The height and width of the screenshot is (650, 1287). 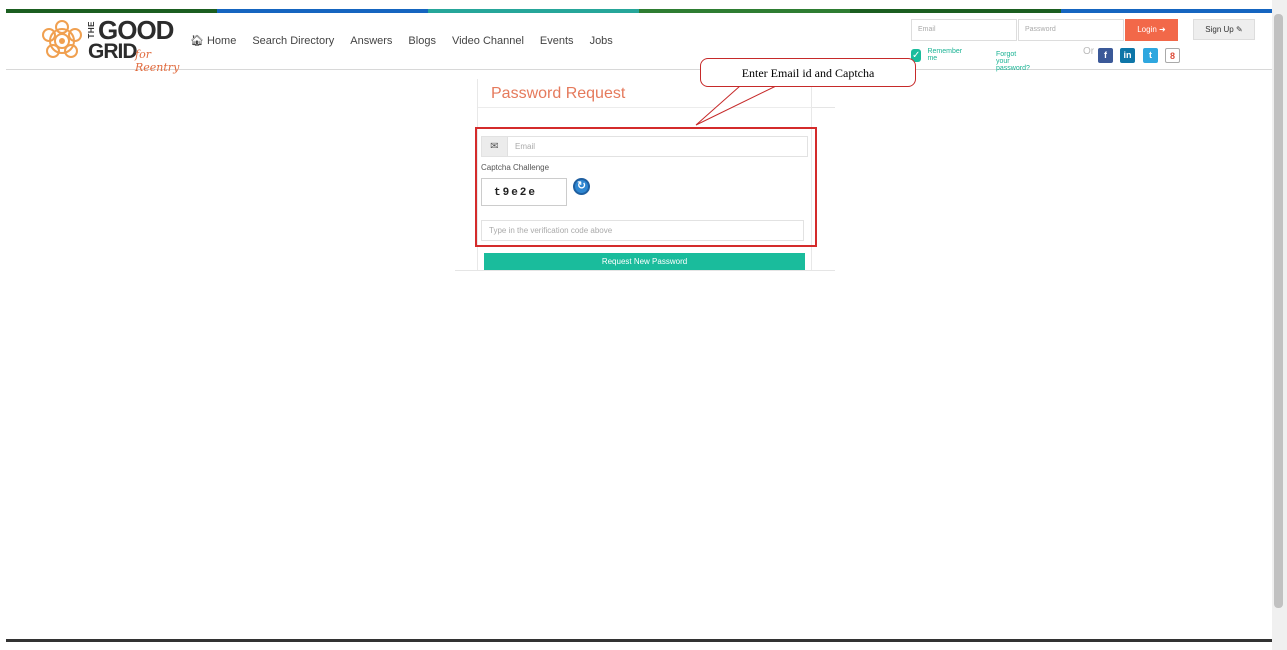 What do you see at coordinates (422, 41) in the screenshot?
I see `nav-blogs: Blogs` at bounding box center [422, 41].